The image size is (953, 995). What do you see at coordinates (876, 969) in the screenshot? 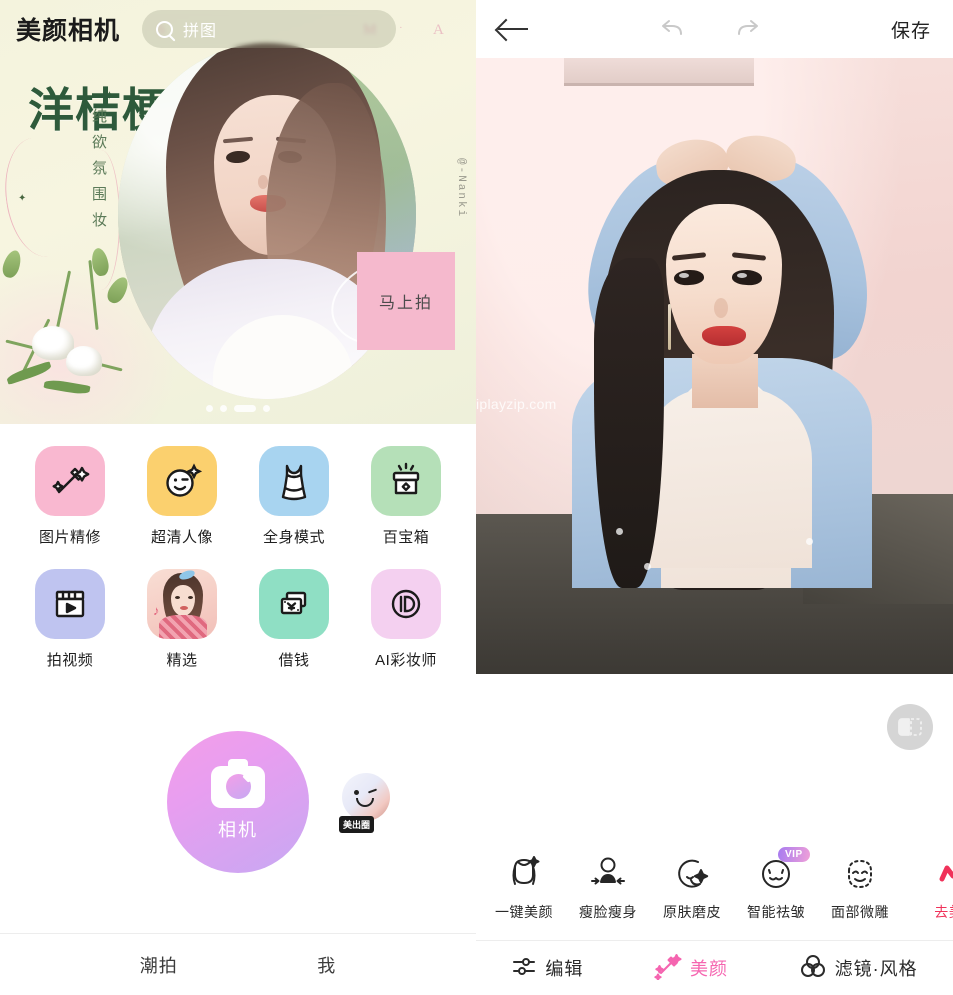
I see `nav-item-label: 滤镜·风格` at bounding box center [876, 969].